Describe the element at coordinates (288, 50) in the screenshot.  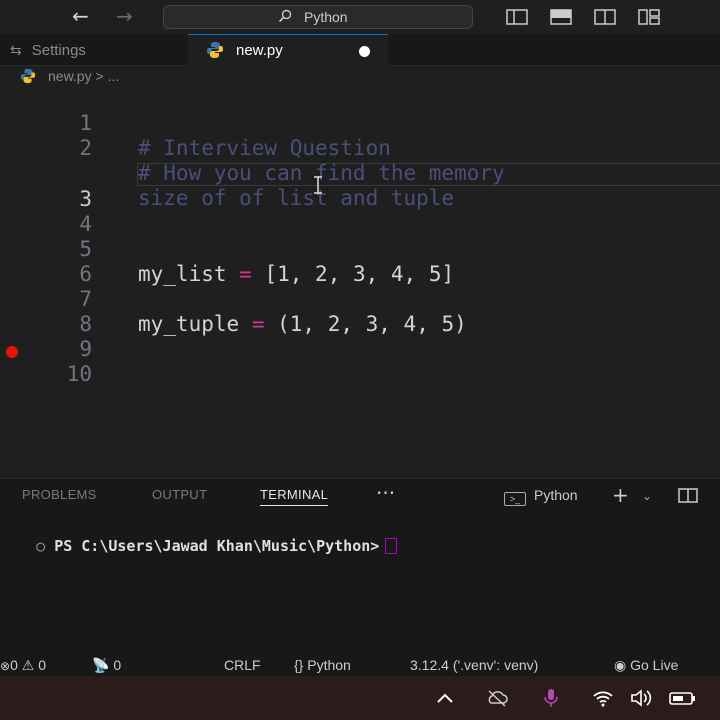
I see `tab-new-py: new.py` at that location.